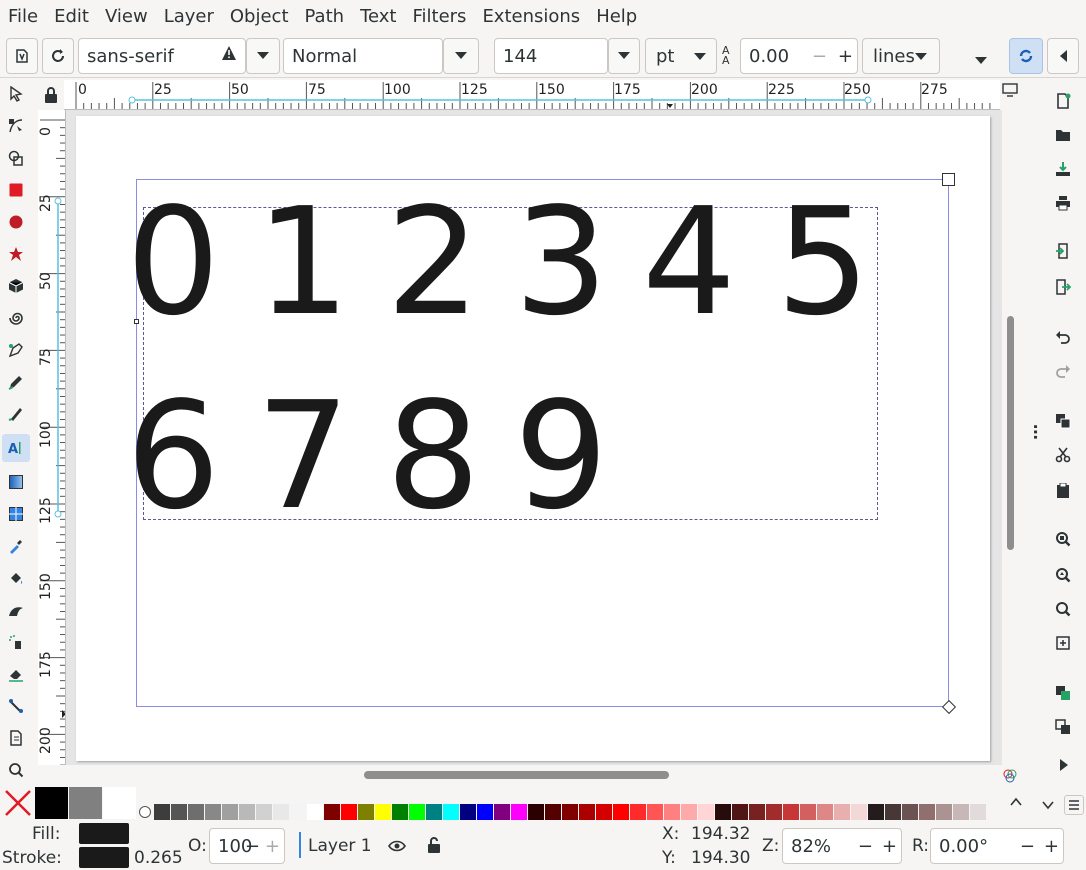 The width and height of the screenshot is (1086, 870). What do you see at coordinates (1063, 765) in the screenshot?
I see `more-commands-button` at bounding box center [1063, 765].